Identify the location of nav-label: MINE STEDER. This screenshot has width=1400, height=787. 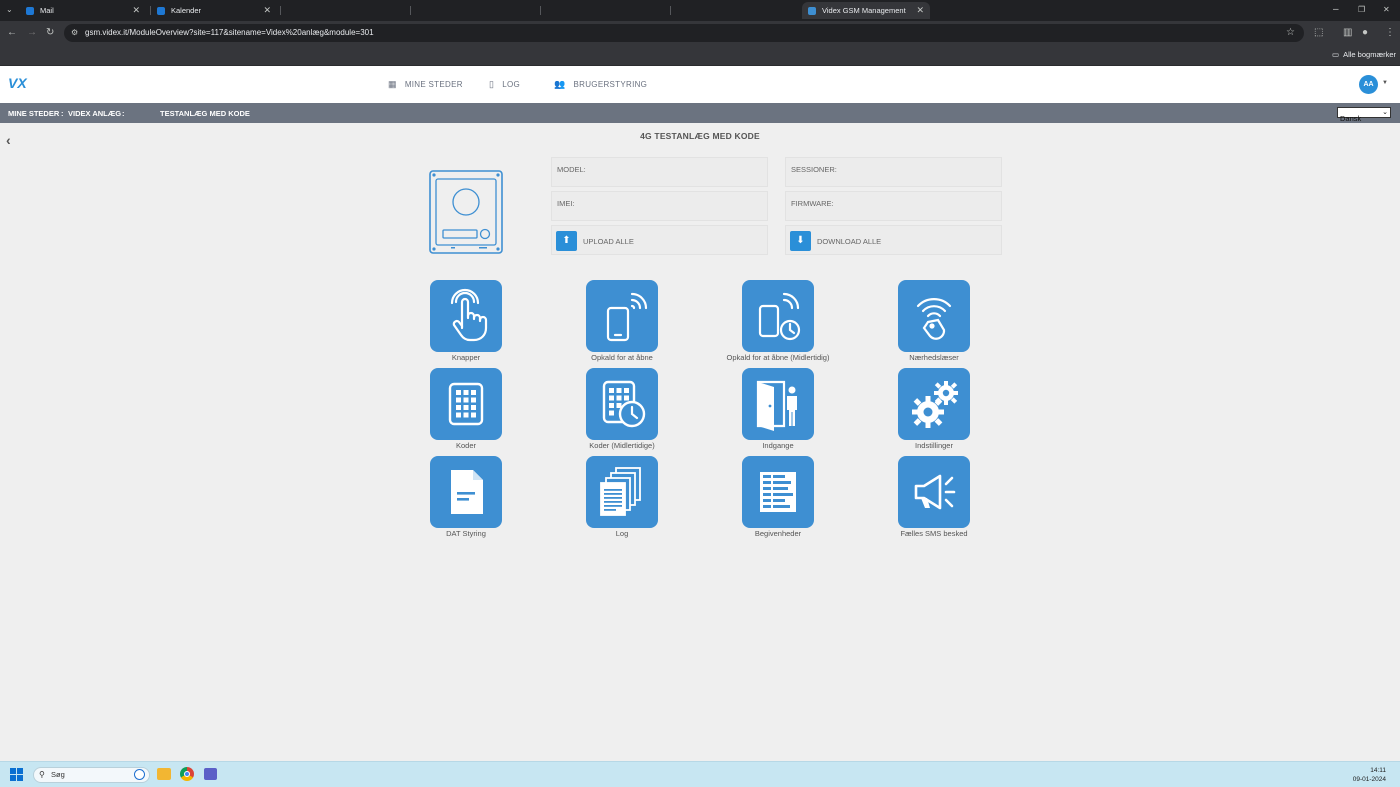
(433, 84).